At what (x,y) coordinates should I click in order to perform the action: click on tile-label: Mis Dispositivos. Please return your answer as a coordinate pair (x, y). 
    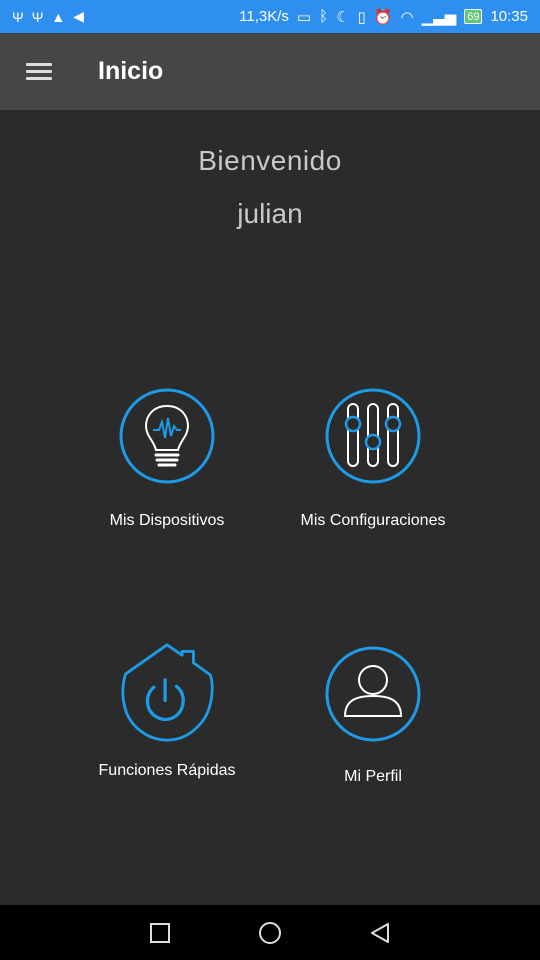
    Looking at the image, I should click on (167, 520).